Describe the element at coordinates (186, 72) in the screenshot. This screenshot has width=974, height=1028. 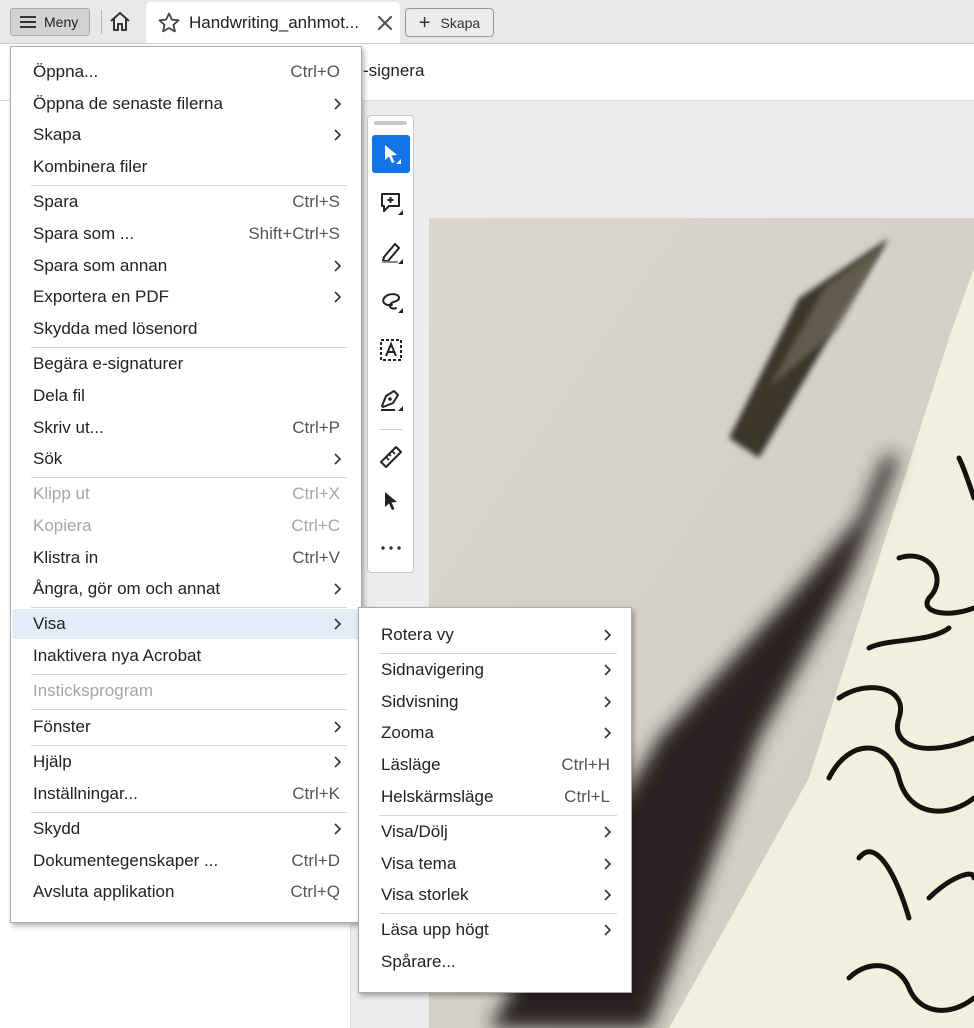
I see `menu-item-open: Öppna... Ctrl+O` at that location.